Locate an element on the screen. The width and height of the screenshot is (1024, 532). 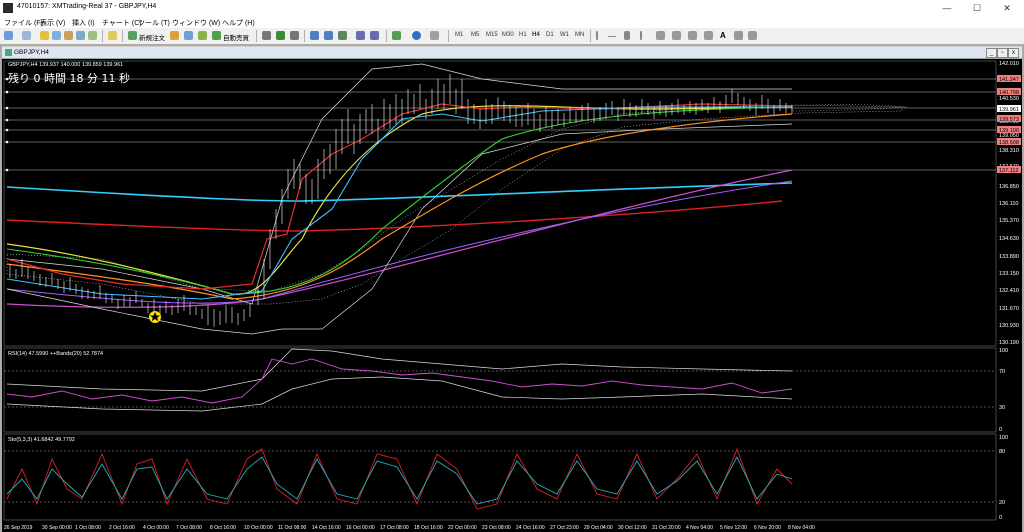
vps-icon is located at coordinates (202, 35).